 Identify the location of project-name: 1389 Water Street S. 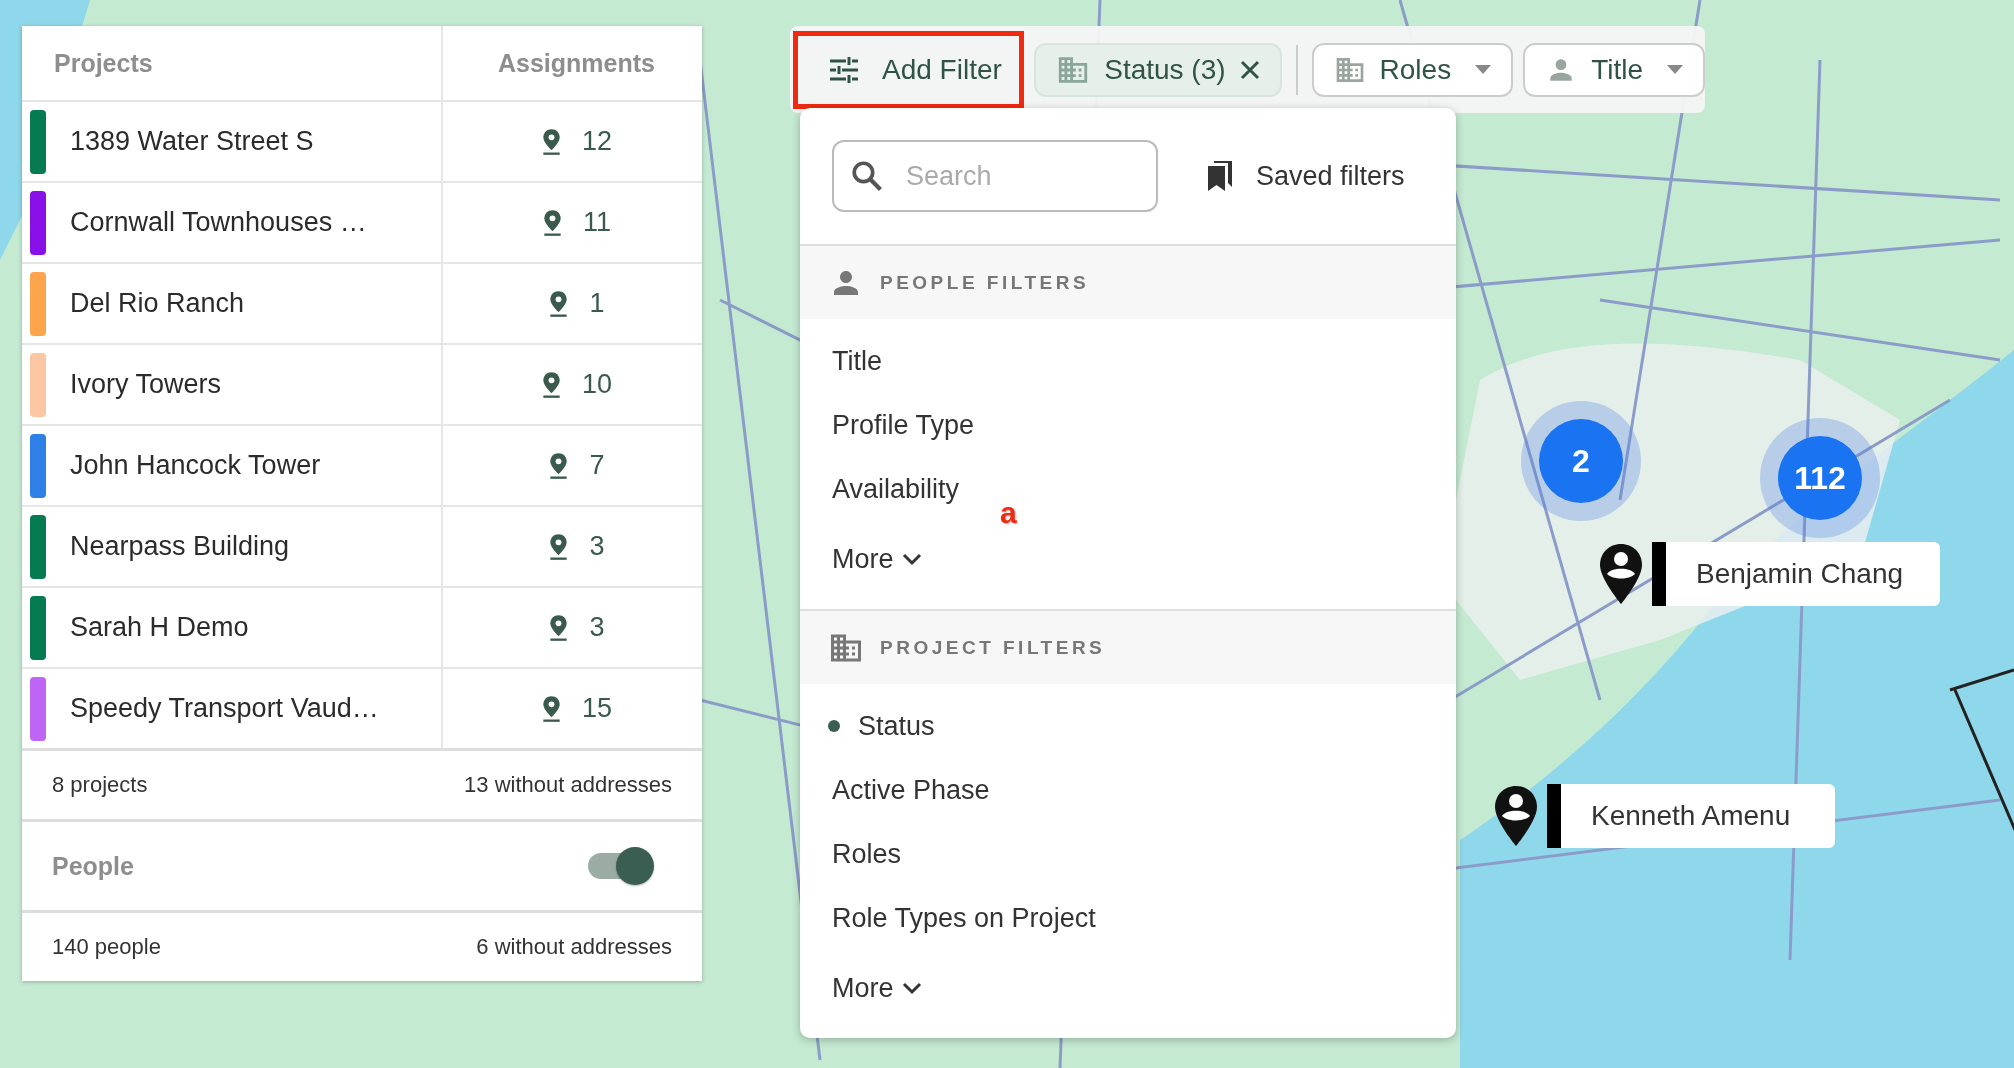
(192, 141).